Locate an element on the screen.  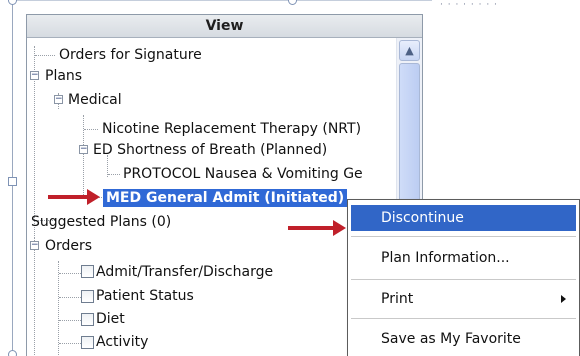
tree-item-orders: Orders is located at coordinates (68, 246).